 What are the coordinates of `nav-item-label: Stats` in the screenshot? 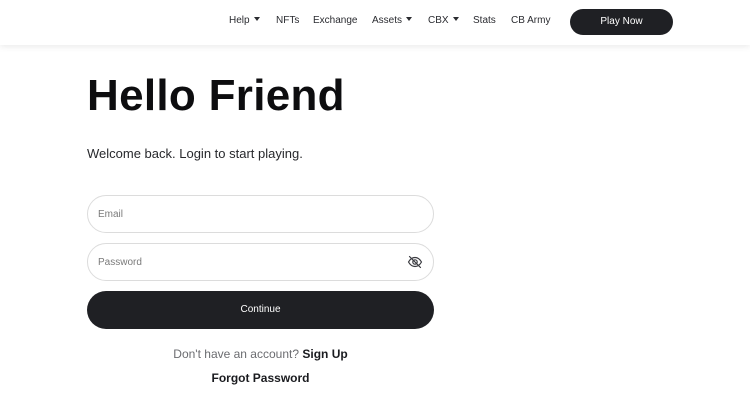 It's located at (484, 20).